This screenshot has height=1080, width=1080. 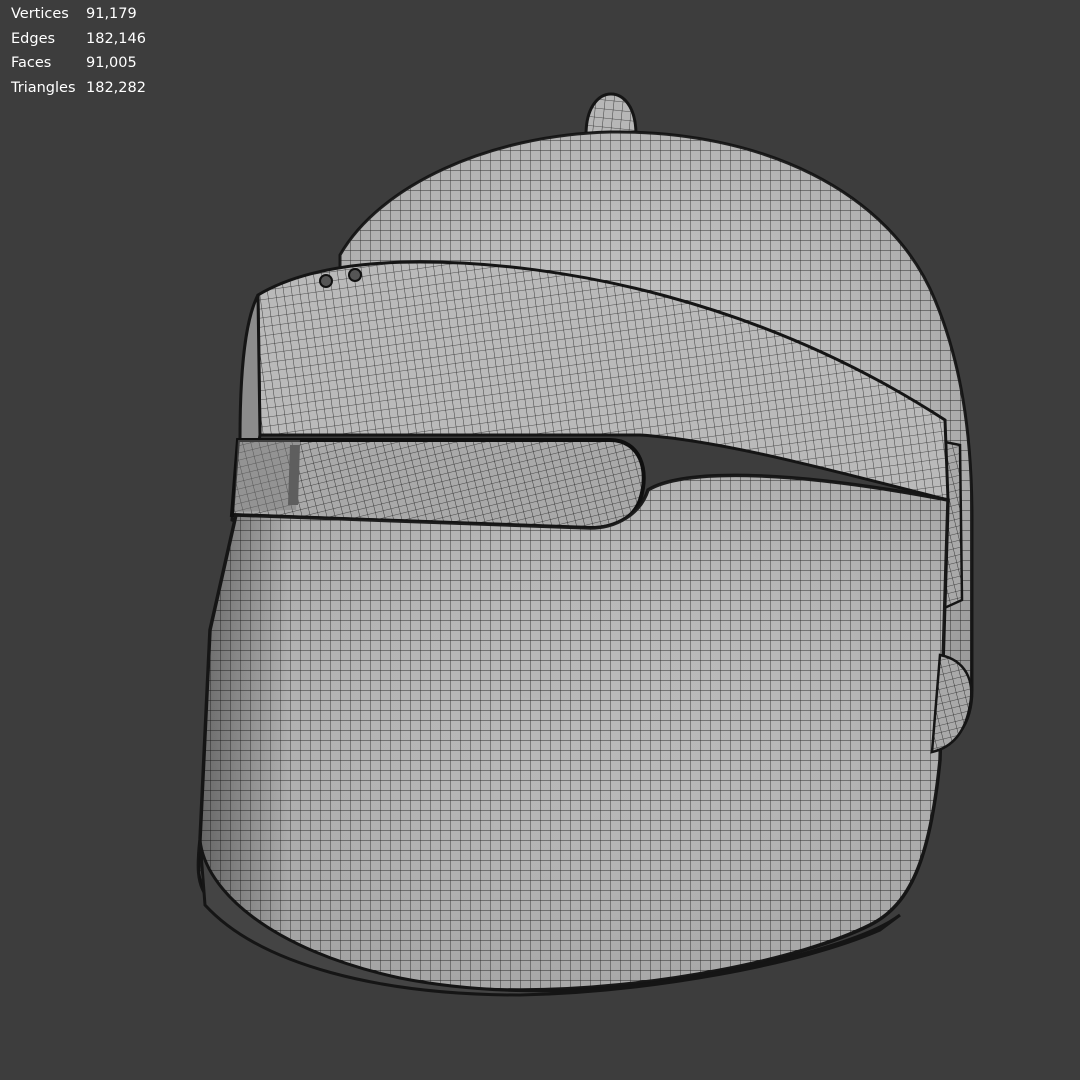 What do you see at coordinates (111, 14) in the screenshot?
I see `stat-value: 91,179` at bounding box center [111, 14].